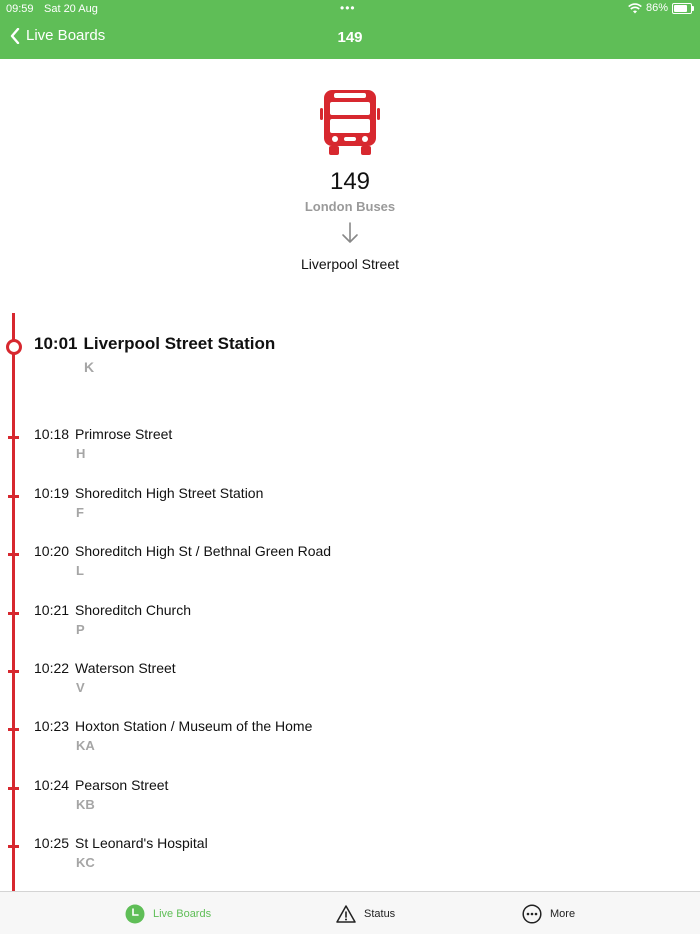 This screenshot has height=934, width=700. Describe the element at coordinates (85, 804) in the screenshot. I see `stop-letter: KB` at that location.